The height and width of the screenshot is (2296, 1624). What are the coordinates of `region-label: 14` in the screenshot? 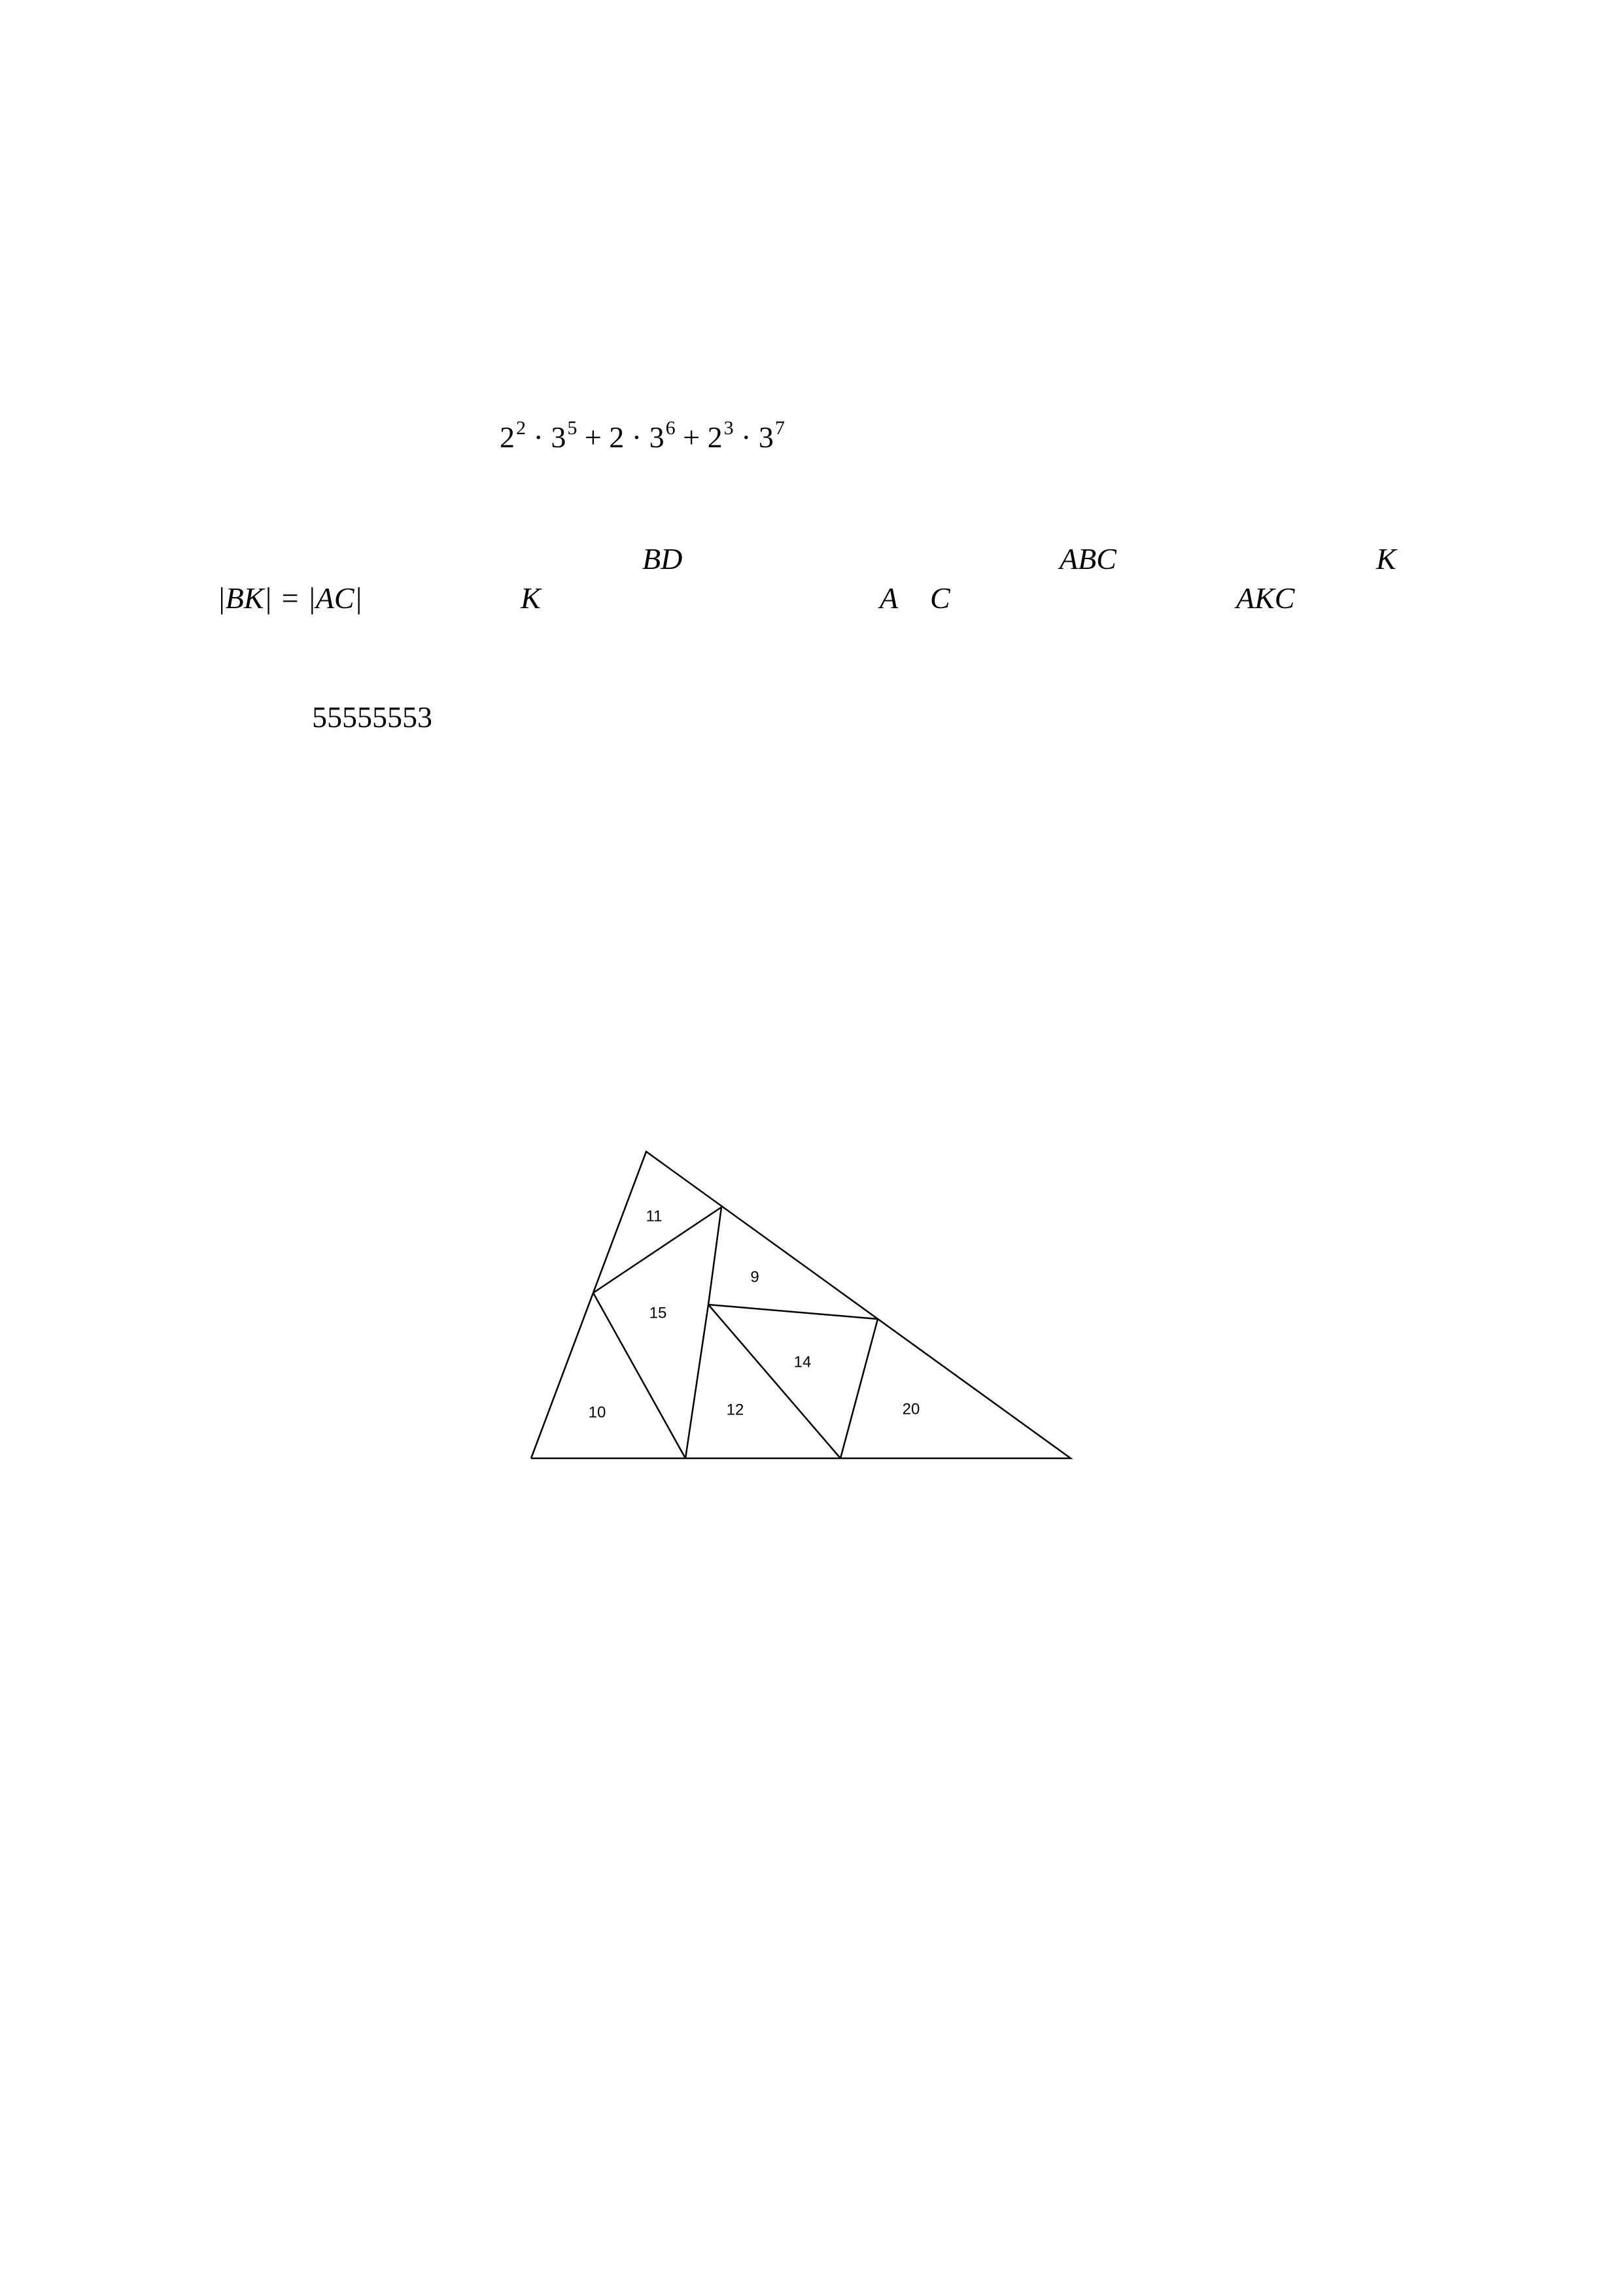 It's located at (803, 1362).